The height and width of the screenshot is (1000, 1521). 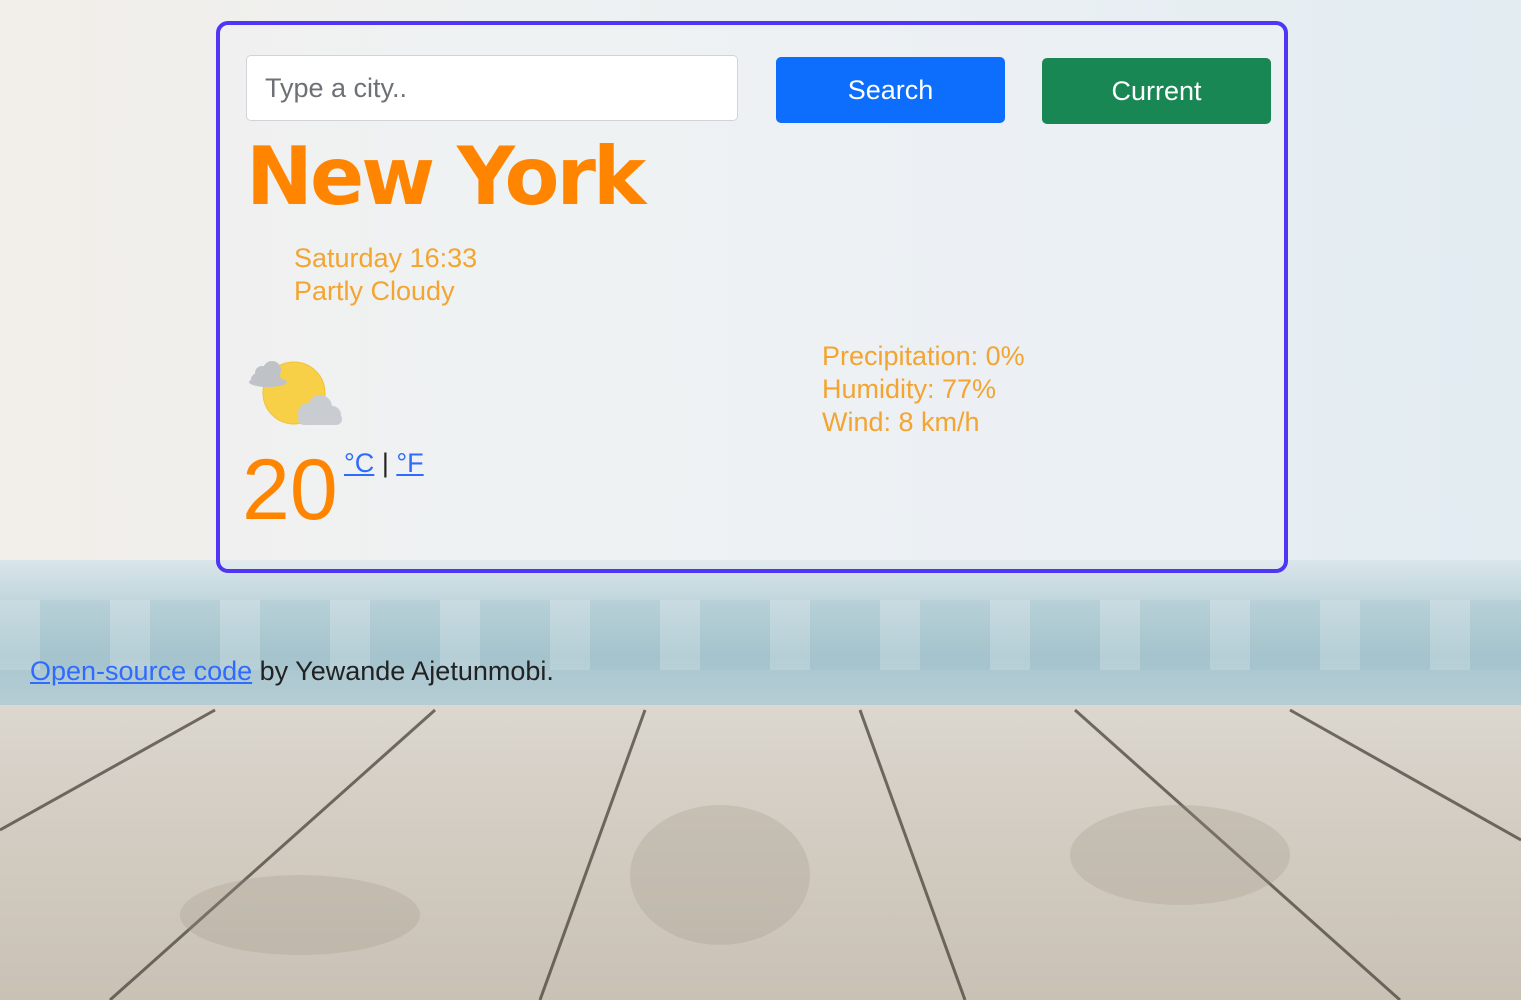 What do you see at coordinates (909, 389) in the screenshot?
I see `humidity-text: Humidity: 77%` at bounding box center [909, 389].